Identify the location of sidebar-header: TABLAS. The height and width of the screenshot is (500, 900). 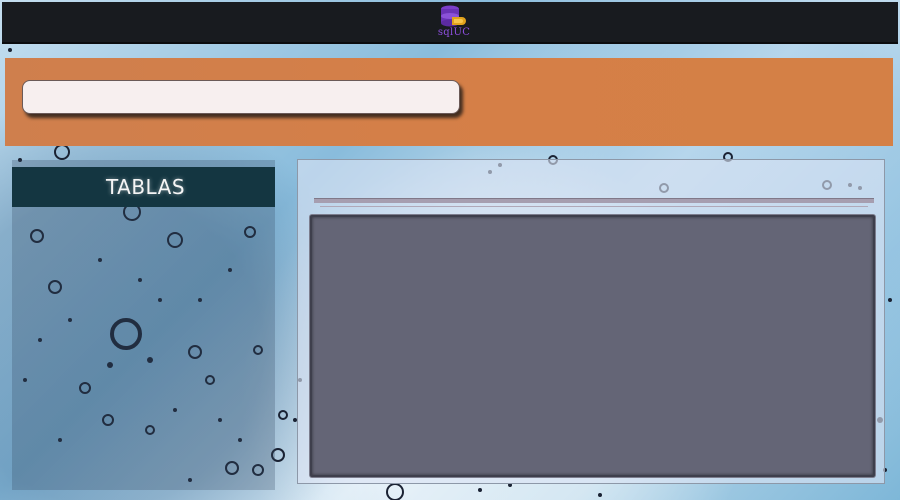
(143, 187).